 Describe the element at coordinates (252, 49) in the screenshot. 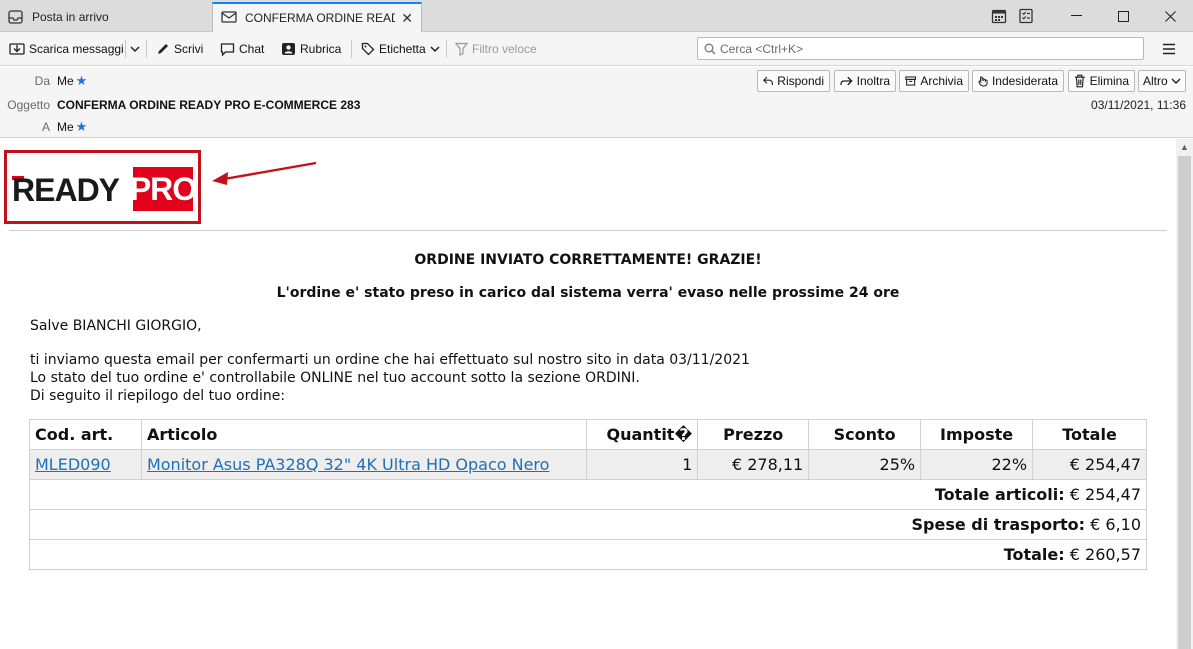

I see `chat-label: Chat` at that location.